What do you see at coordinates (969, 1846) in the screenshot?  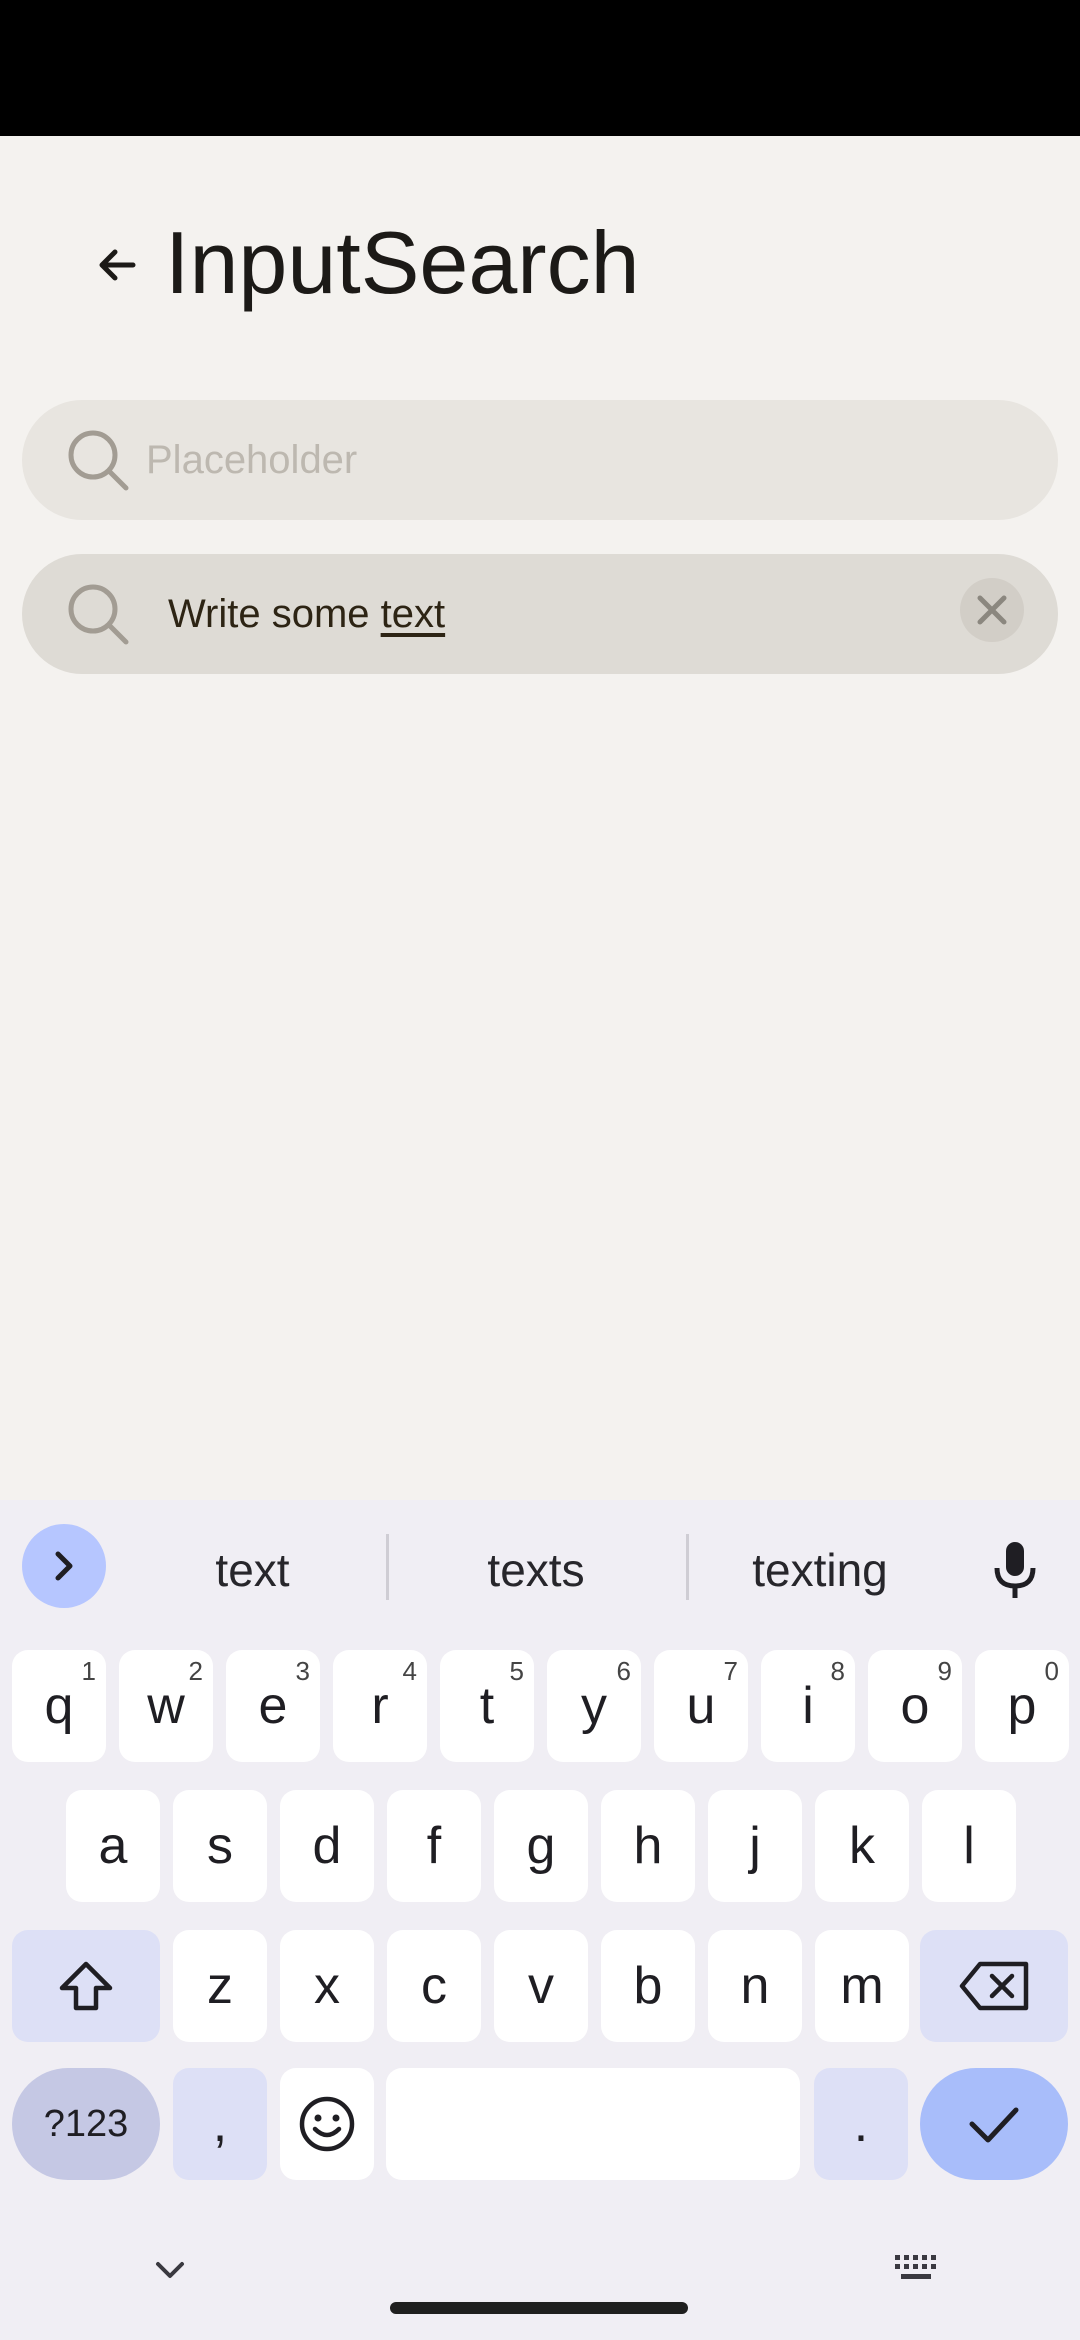 I see `key-l: l` at bounding box center [969, 1846].